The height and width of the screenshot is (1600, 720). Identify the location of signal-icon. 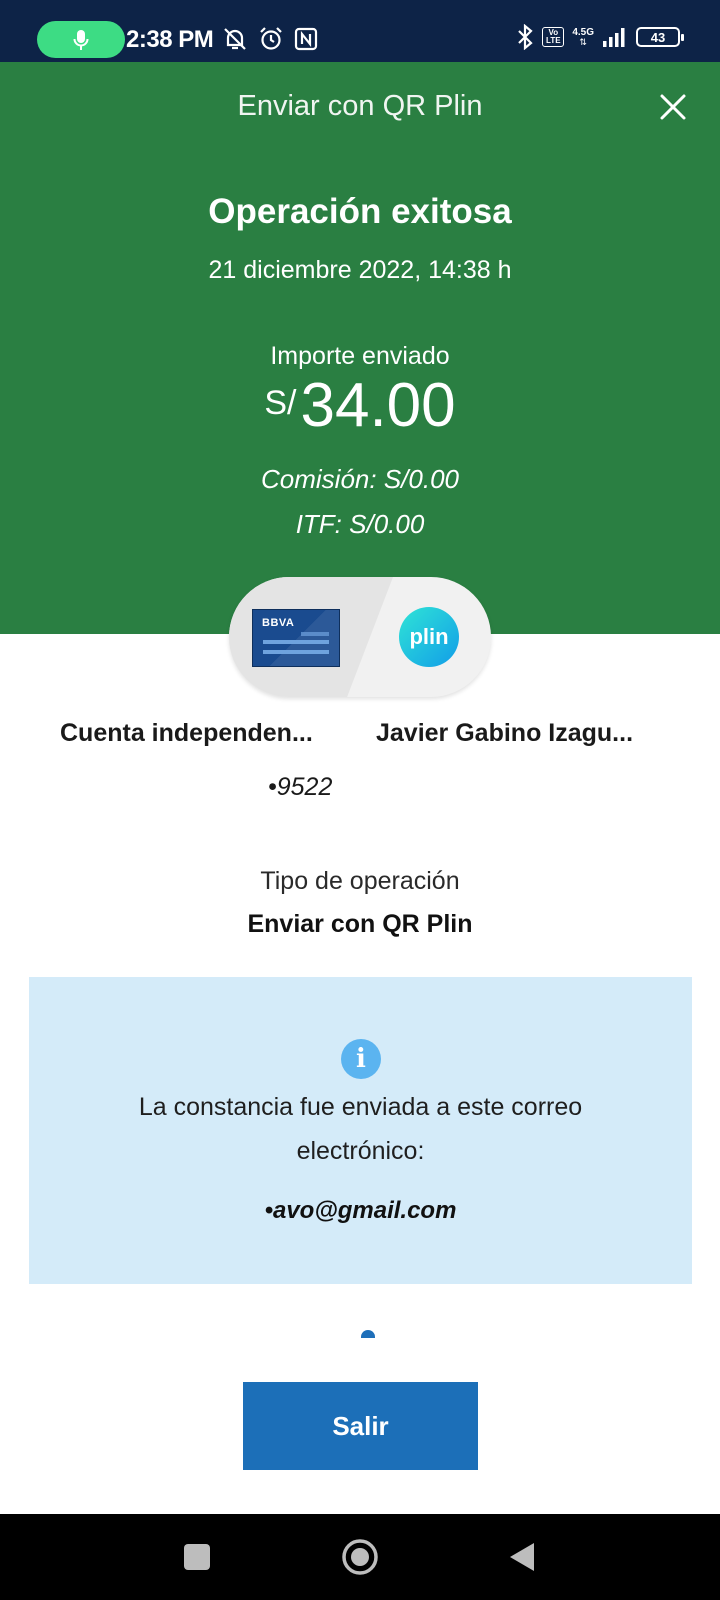
(614, 37).